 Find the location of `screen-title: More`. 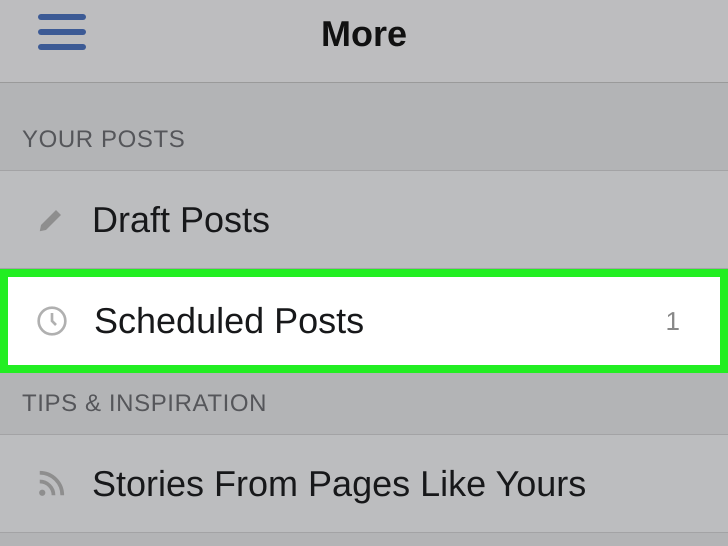

screen-title: More is located at coordinates (363, 34).